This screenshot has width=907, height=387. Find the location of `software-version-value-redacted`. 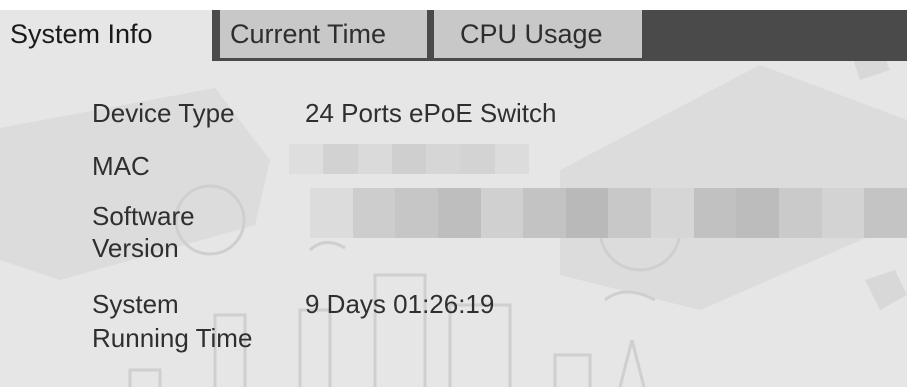

software-version-value-redacted is located at coordinates (608, 213).